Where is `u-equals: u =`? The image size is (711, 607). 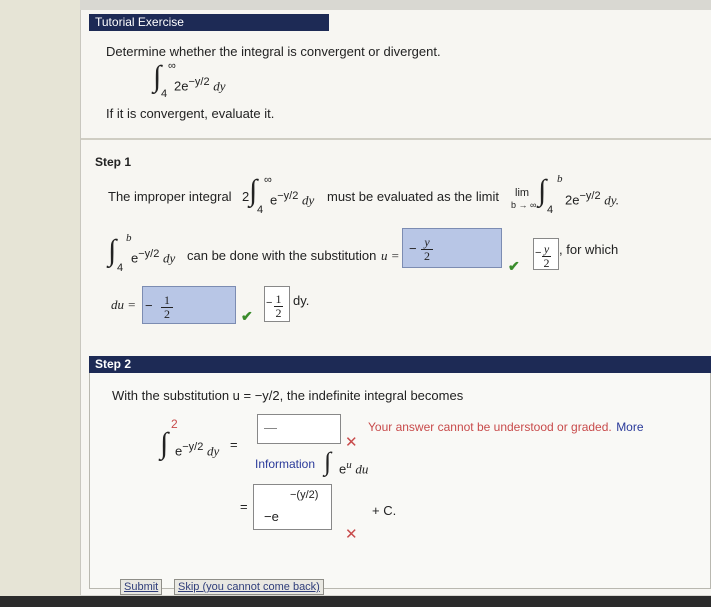 u-equals: u = is located at coordinates (390, 255).